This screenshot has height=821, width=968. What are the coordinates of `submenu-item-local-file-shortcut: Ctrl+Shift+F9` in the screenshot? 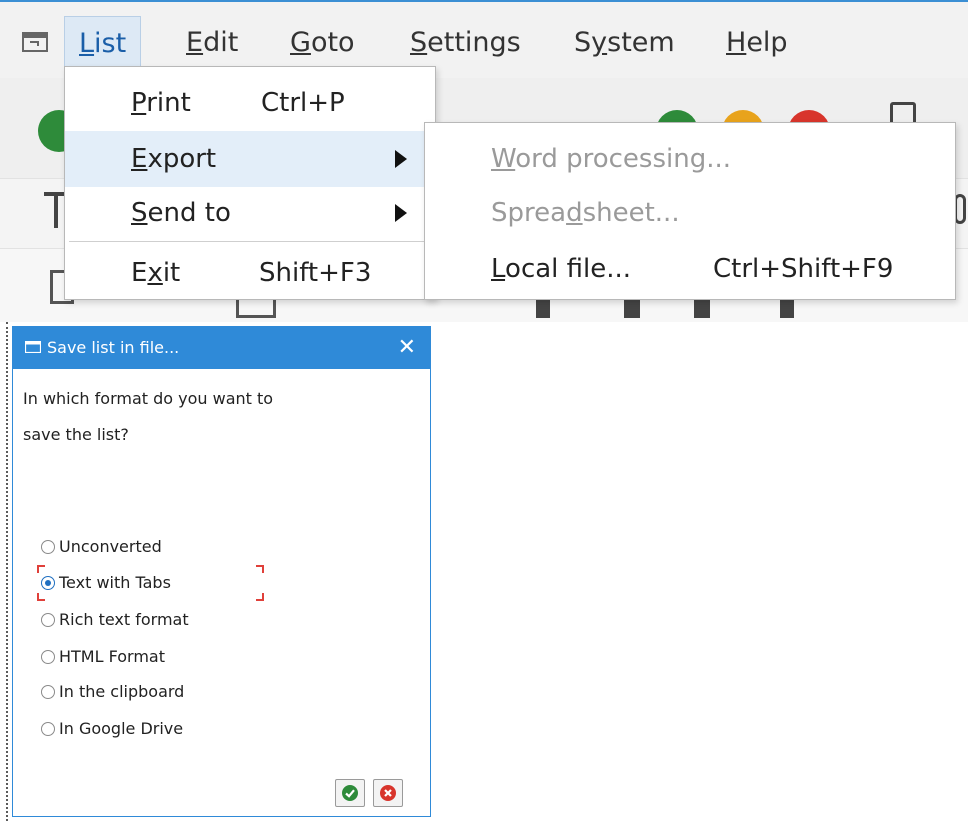 It's located at (803, 269).